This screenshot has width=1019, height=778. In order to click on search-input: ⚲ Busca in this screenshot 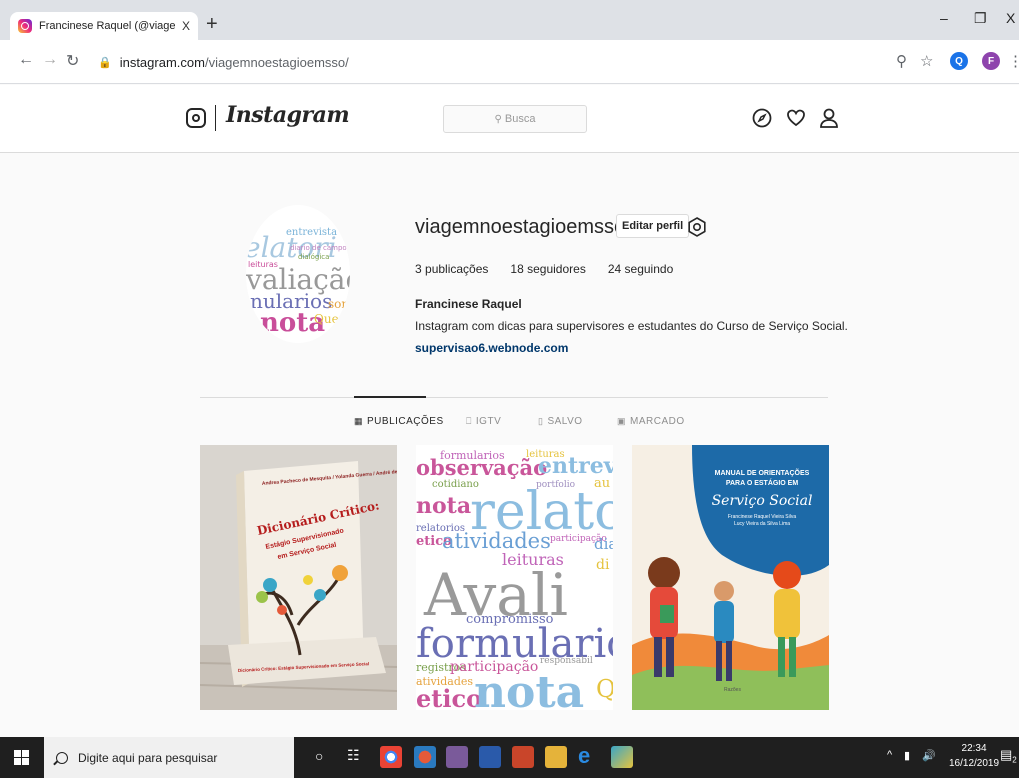, I will do `click(515, 119)`.